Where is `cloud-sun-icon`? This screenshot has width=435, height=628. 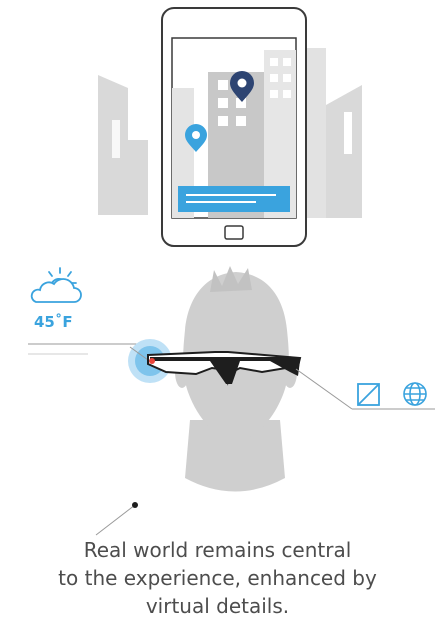
cloud-sun-icon is located at coordinates (56, 285).